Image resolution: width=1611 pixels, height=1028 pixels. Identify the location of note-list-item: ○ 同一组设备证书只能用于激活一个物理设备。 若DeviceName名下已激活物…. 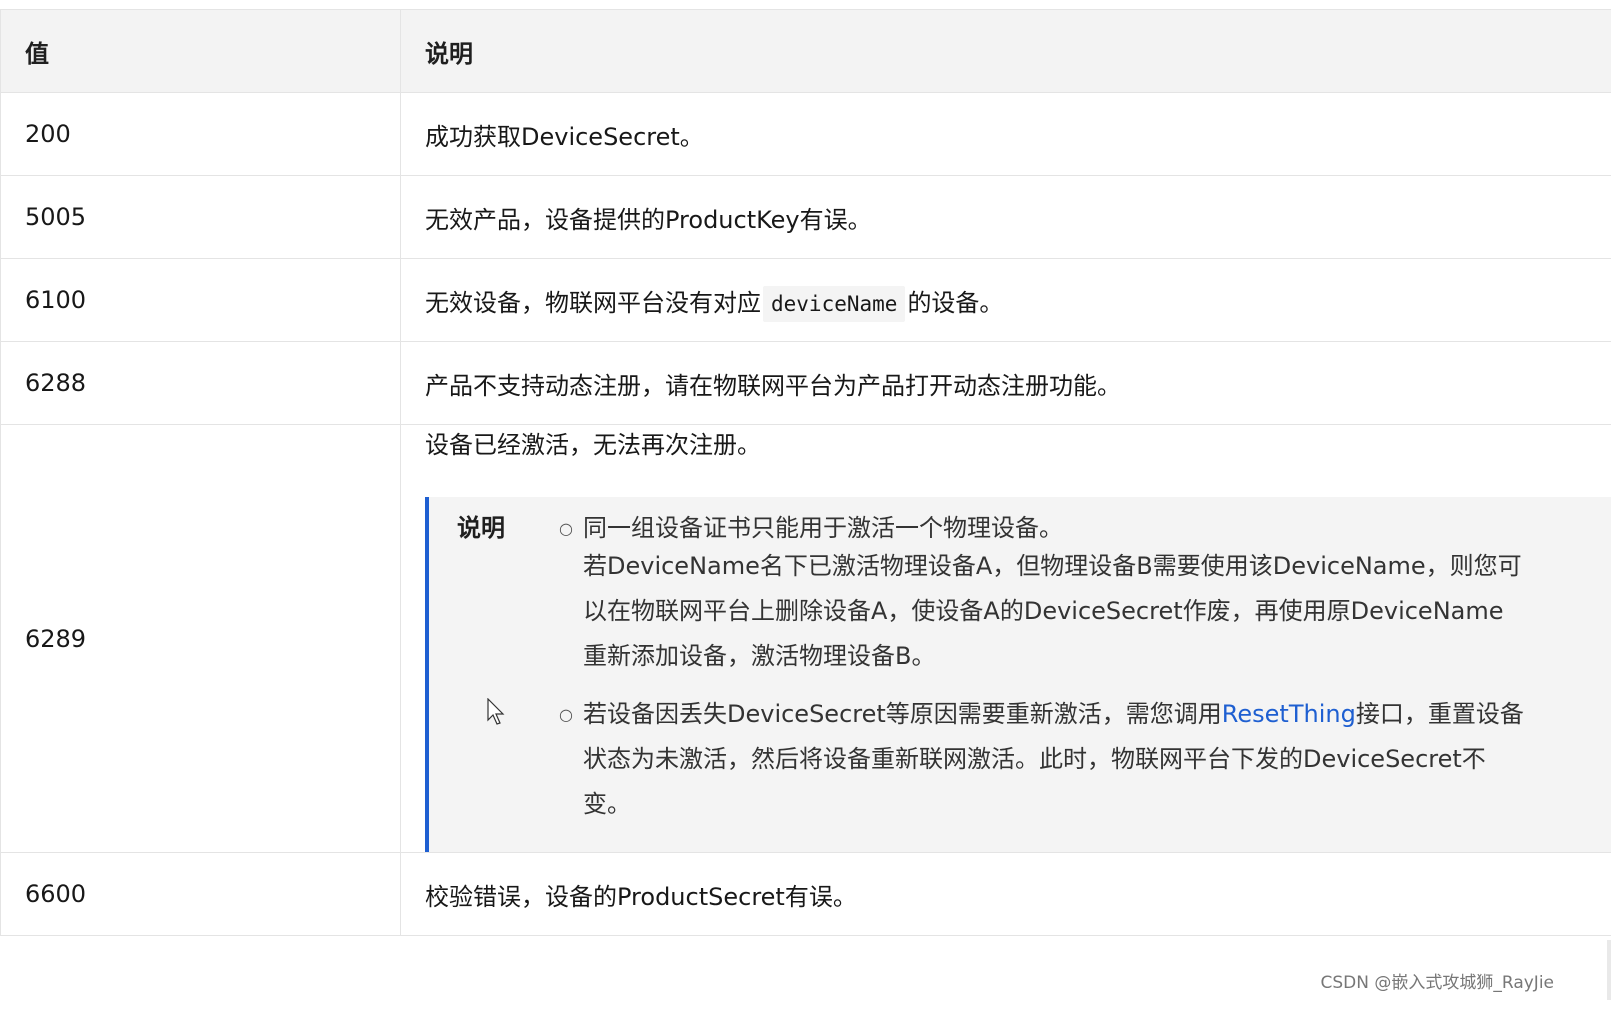
(1027, 595).